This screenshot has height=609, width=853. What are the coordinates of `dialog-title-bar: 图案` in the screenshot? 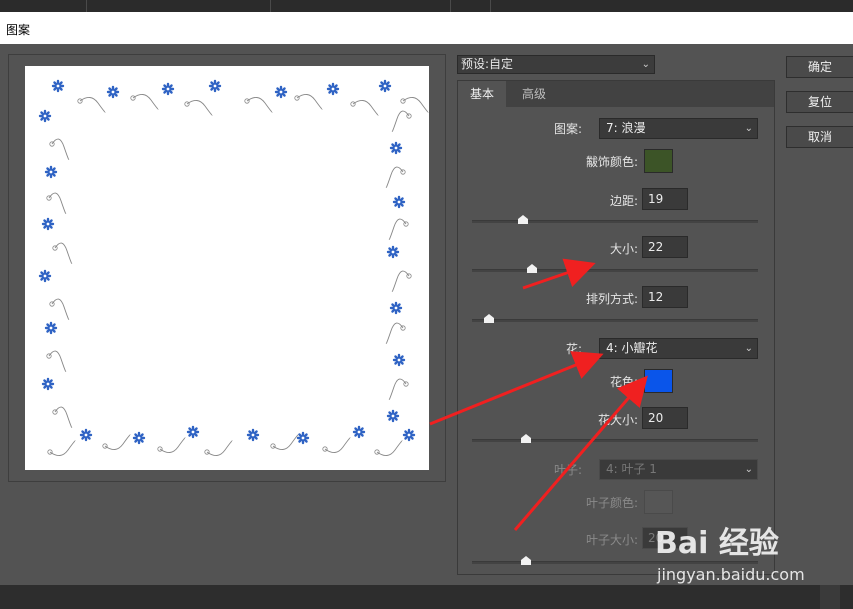 It's located at (426, 28).